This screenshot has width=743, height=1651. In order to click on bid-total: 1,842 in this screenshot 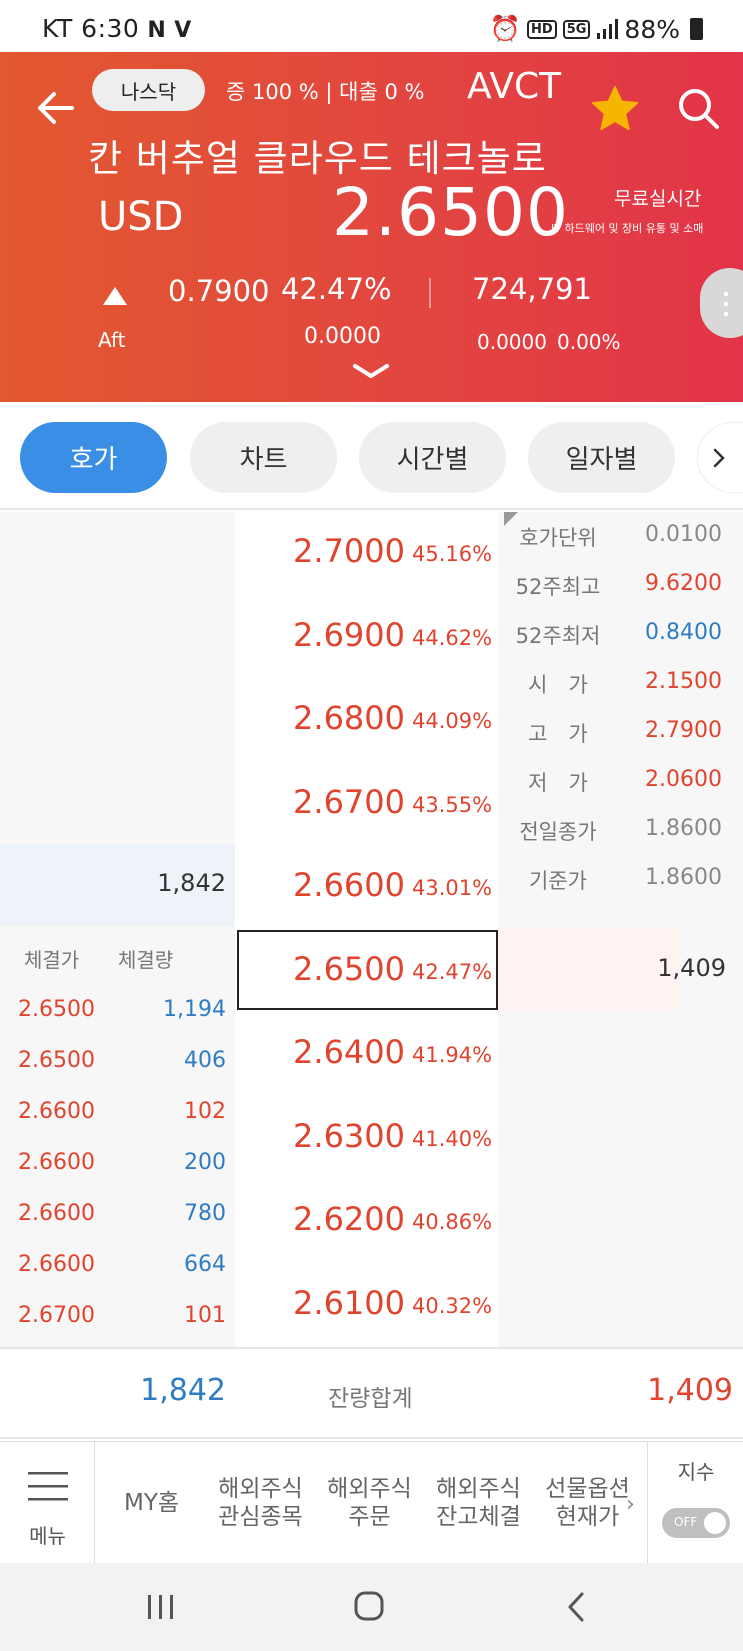, I will do `click(183, 1390)`.